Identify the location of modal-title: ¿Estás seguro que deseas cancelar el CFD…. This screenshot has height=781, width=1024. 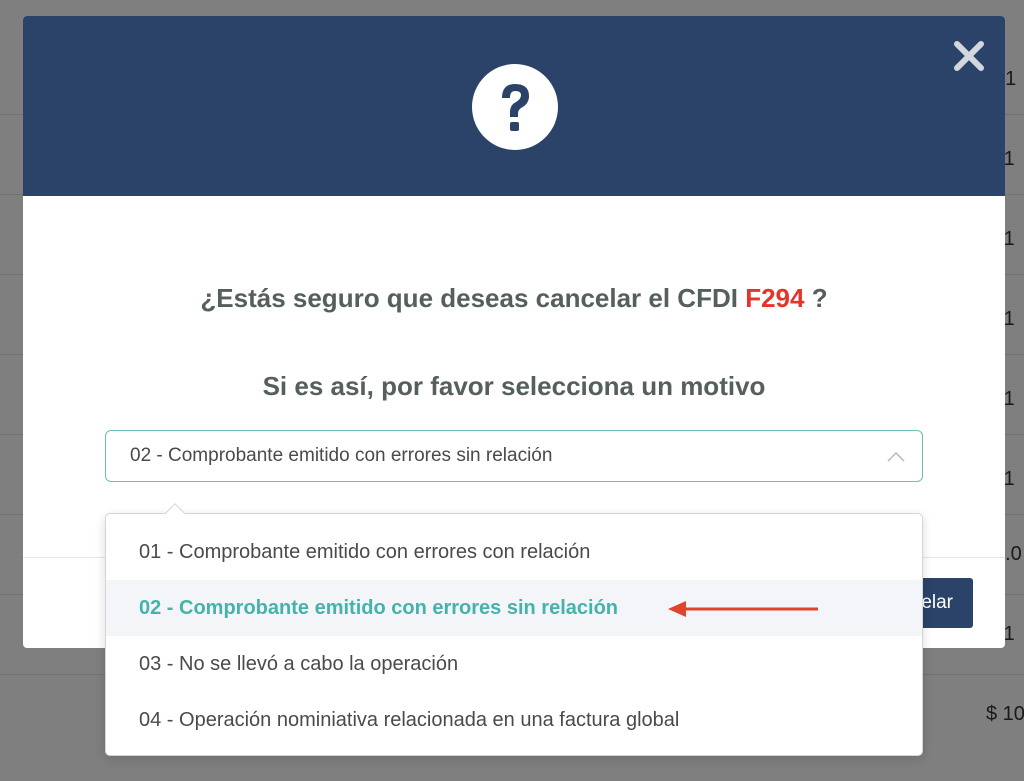
(514, 298).